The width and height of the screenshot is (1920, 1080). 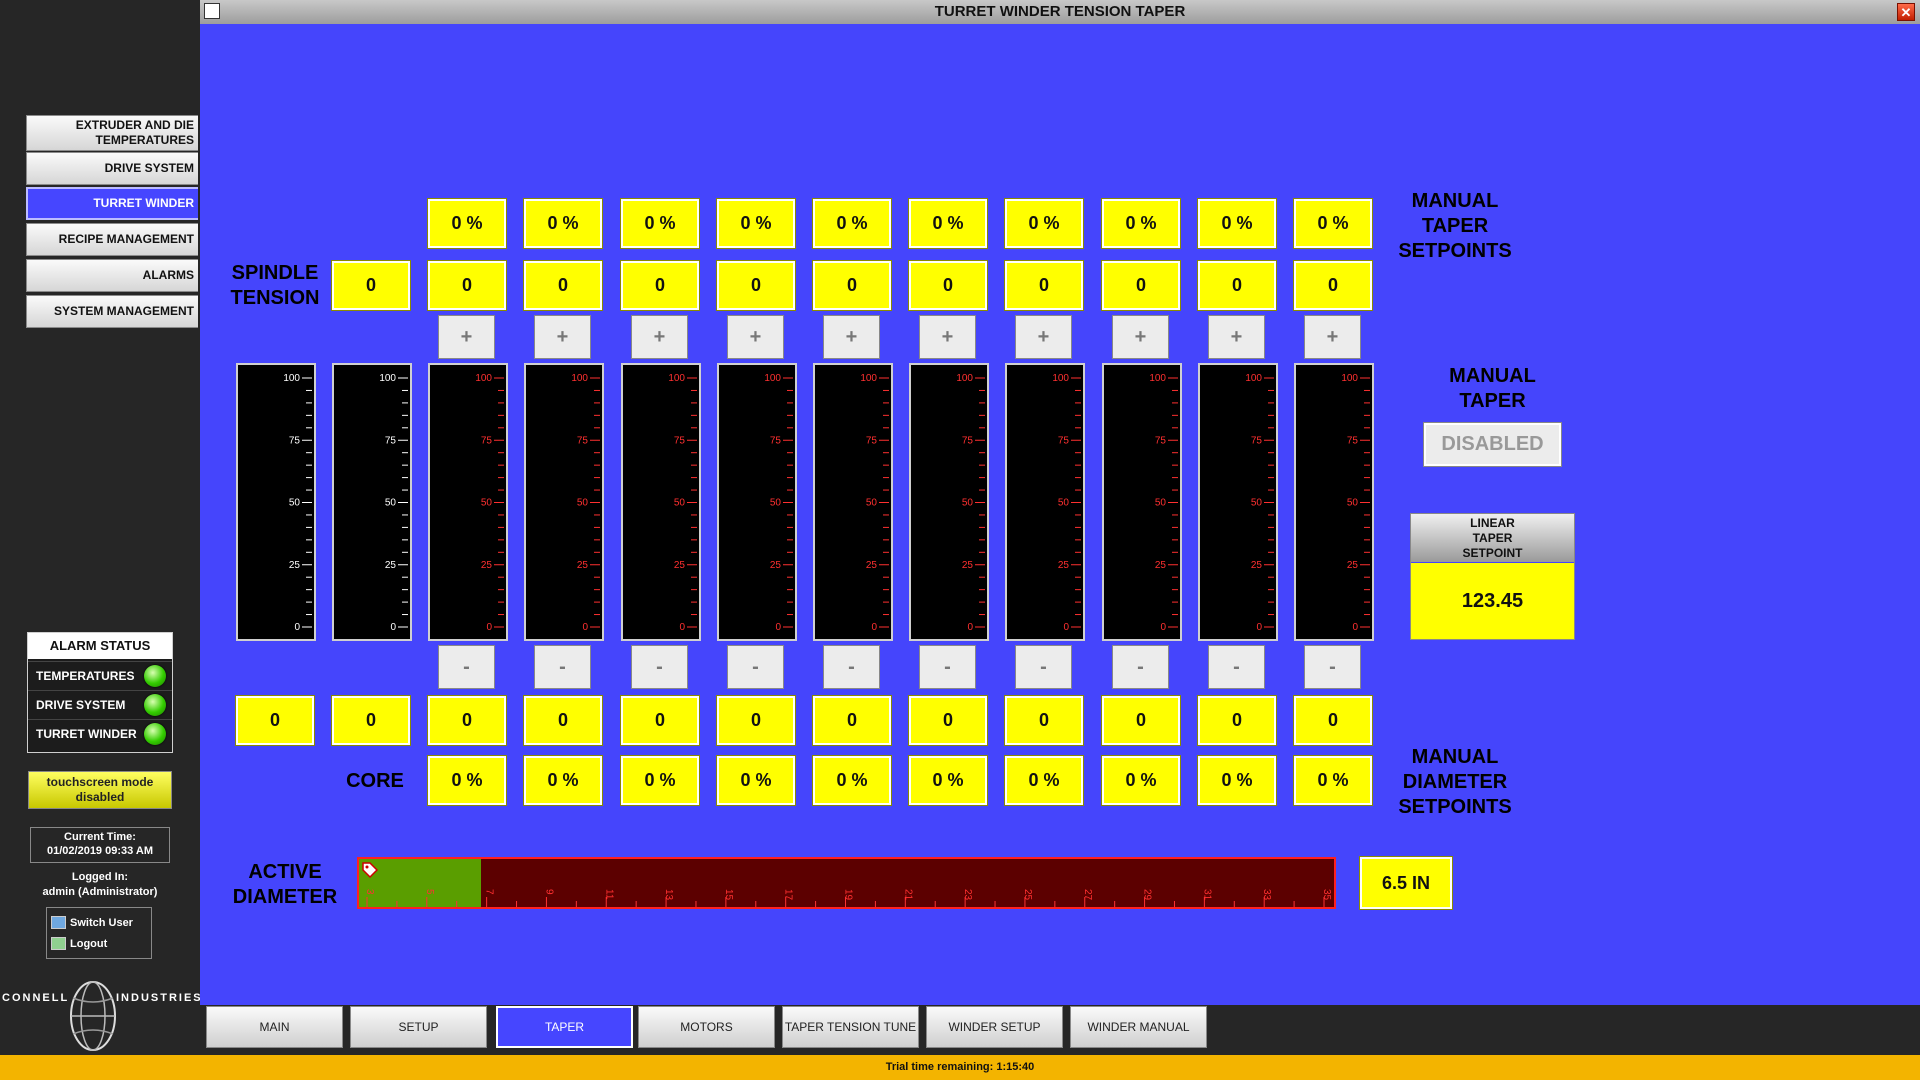 I want to click on linear-taper-setpoint-box: LINEAR TAPER SETPOINT 123.45, so click(x=1492, y=576).